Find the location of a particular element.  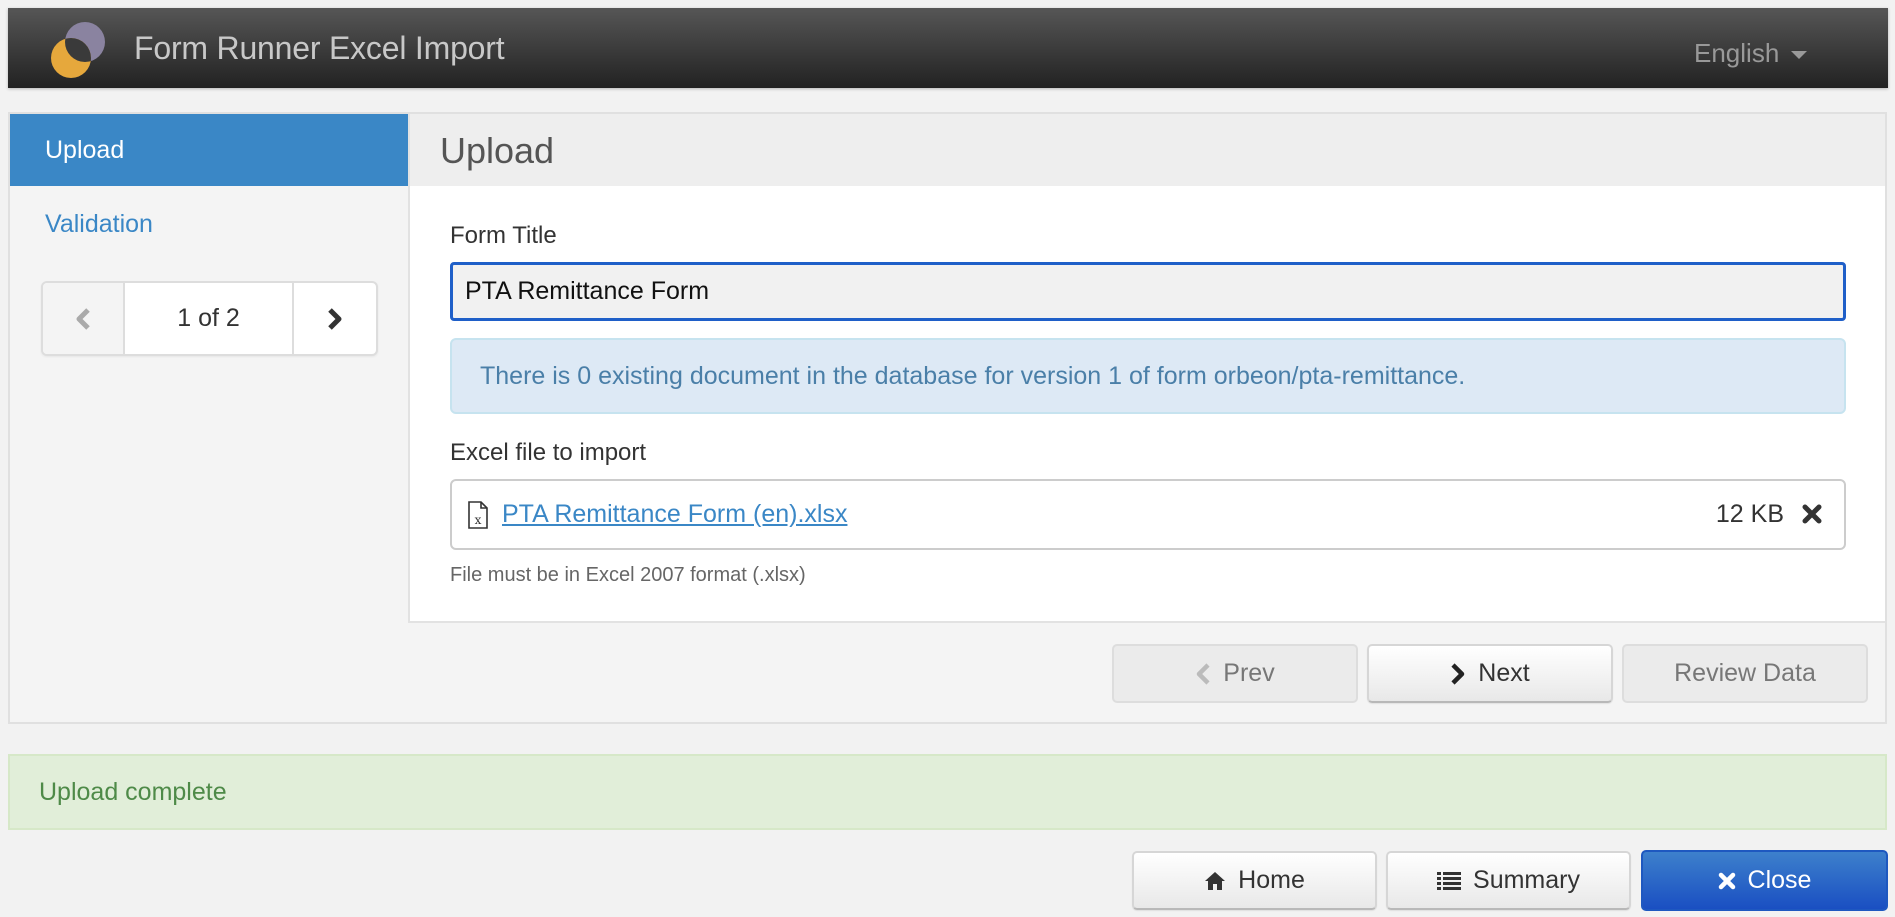

file-upload-field: x PTA Remittance Form (en).xlsx 12 KB is located at coordinates (1148, 514).